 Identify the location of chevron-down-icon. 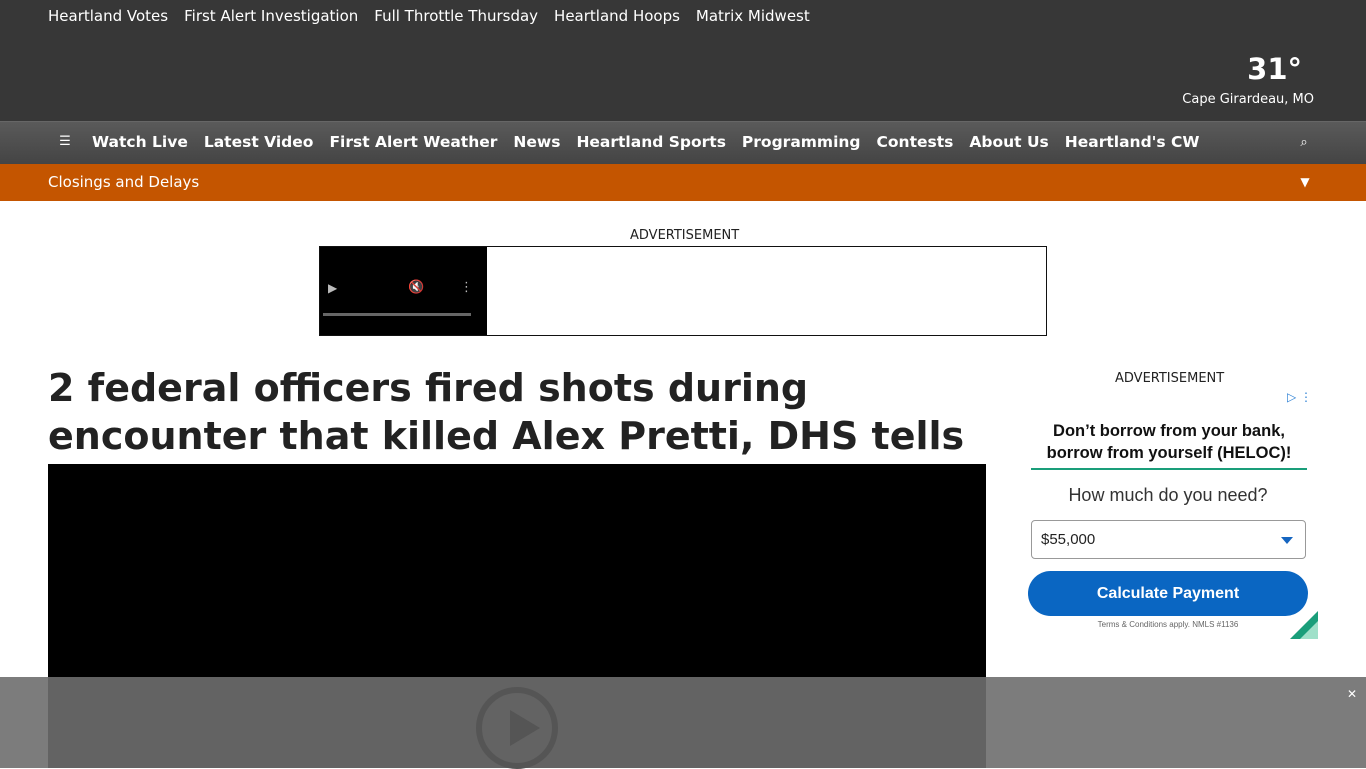
(1287, 540).